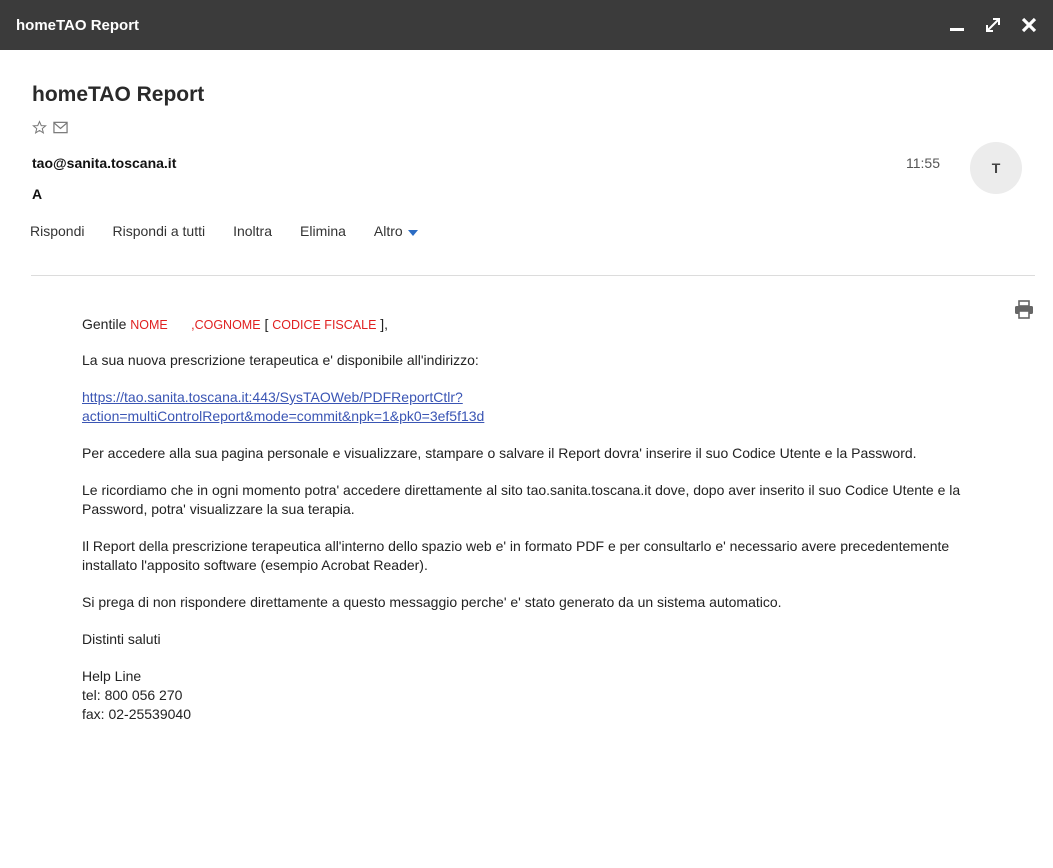  I want to click on expand-icon, so click(993, 25).